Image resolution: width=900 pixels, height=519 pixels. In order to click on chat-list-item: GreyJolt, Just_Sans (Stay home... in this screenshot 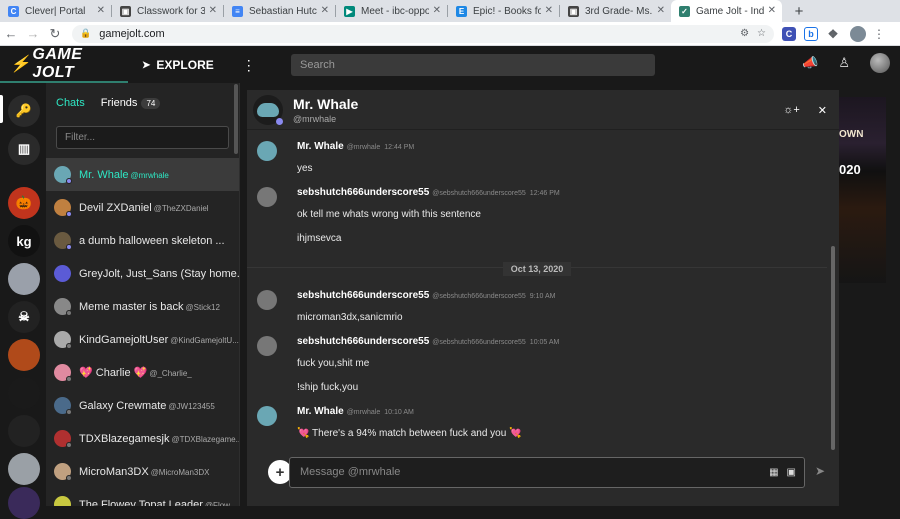, I will do `click(142, 273)`.